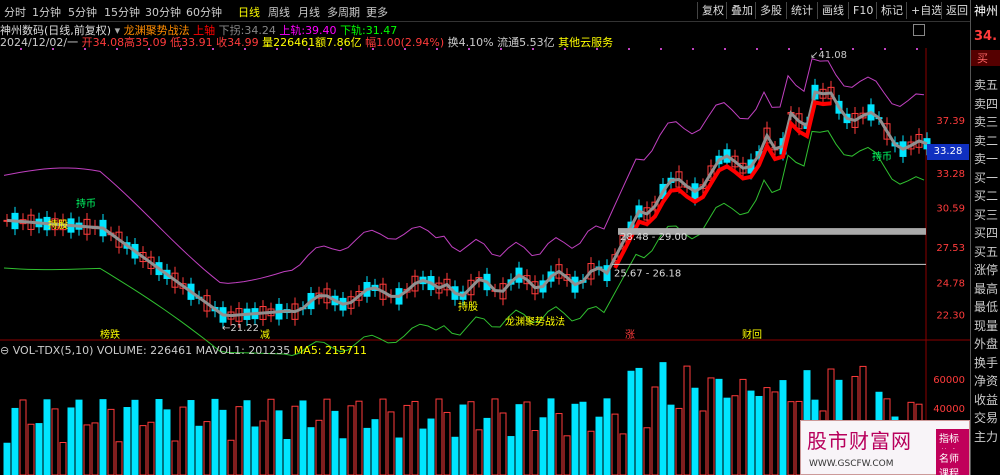  What do you see at coordinates (986, 418) in the screenshot?
I see `quote-field-18: 交易` at bounding box center [986, 418].